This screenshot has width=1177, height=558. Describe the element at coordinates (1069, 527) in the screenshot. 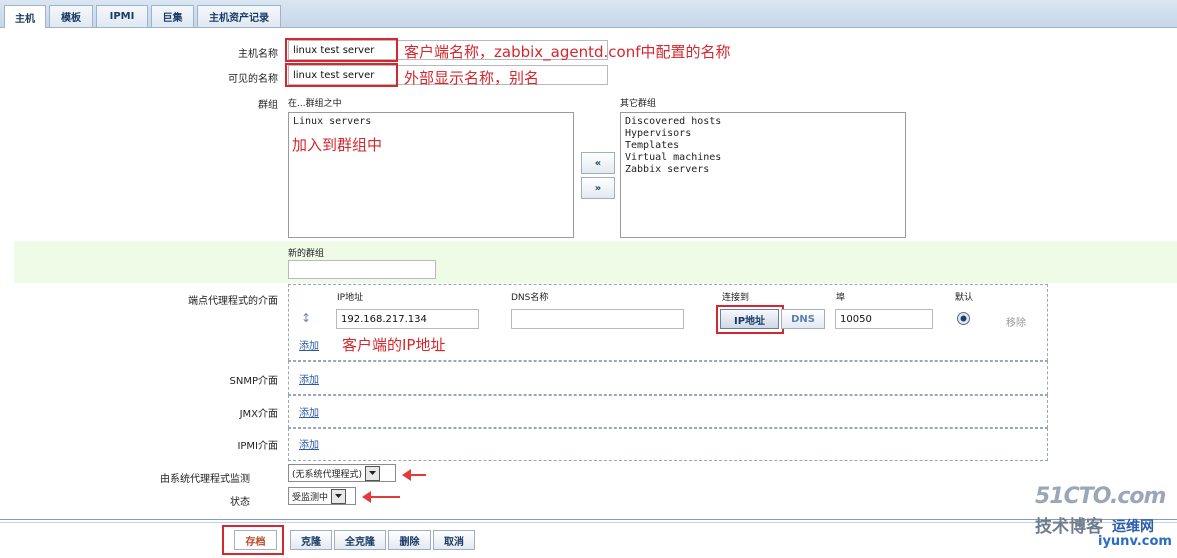

I see `watermark-line2: 技术博客` at that location.